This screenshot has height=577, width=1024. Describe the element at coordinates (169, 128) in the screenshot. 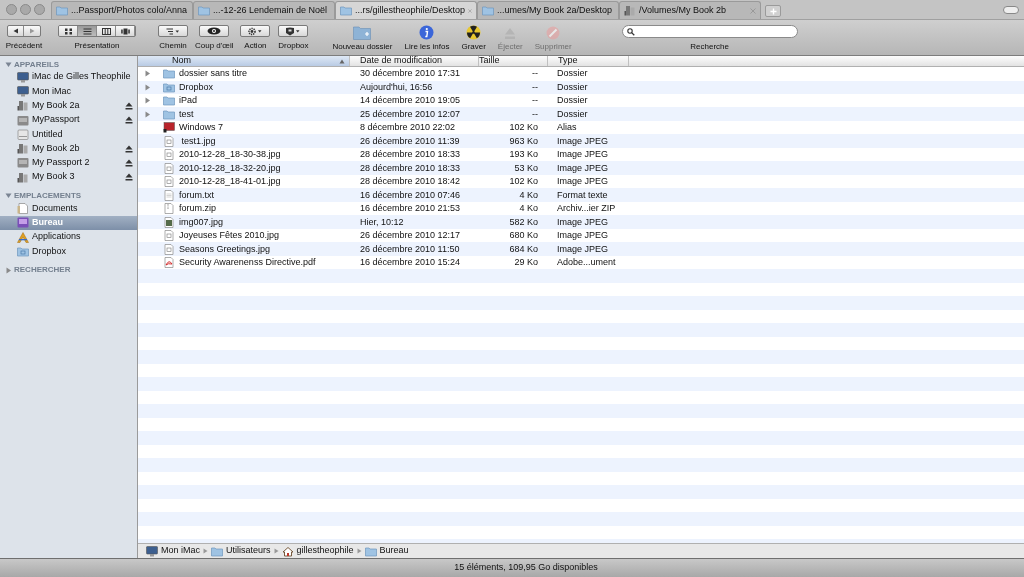

I see `alias-file-icon` at that location.